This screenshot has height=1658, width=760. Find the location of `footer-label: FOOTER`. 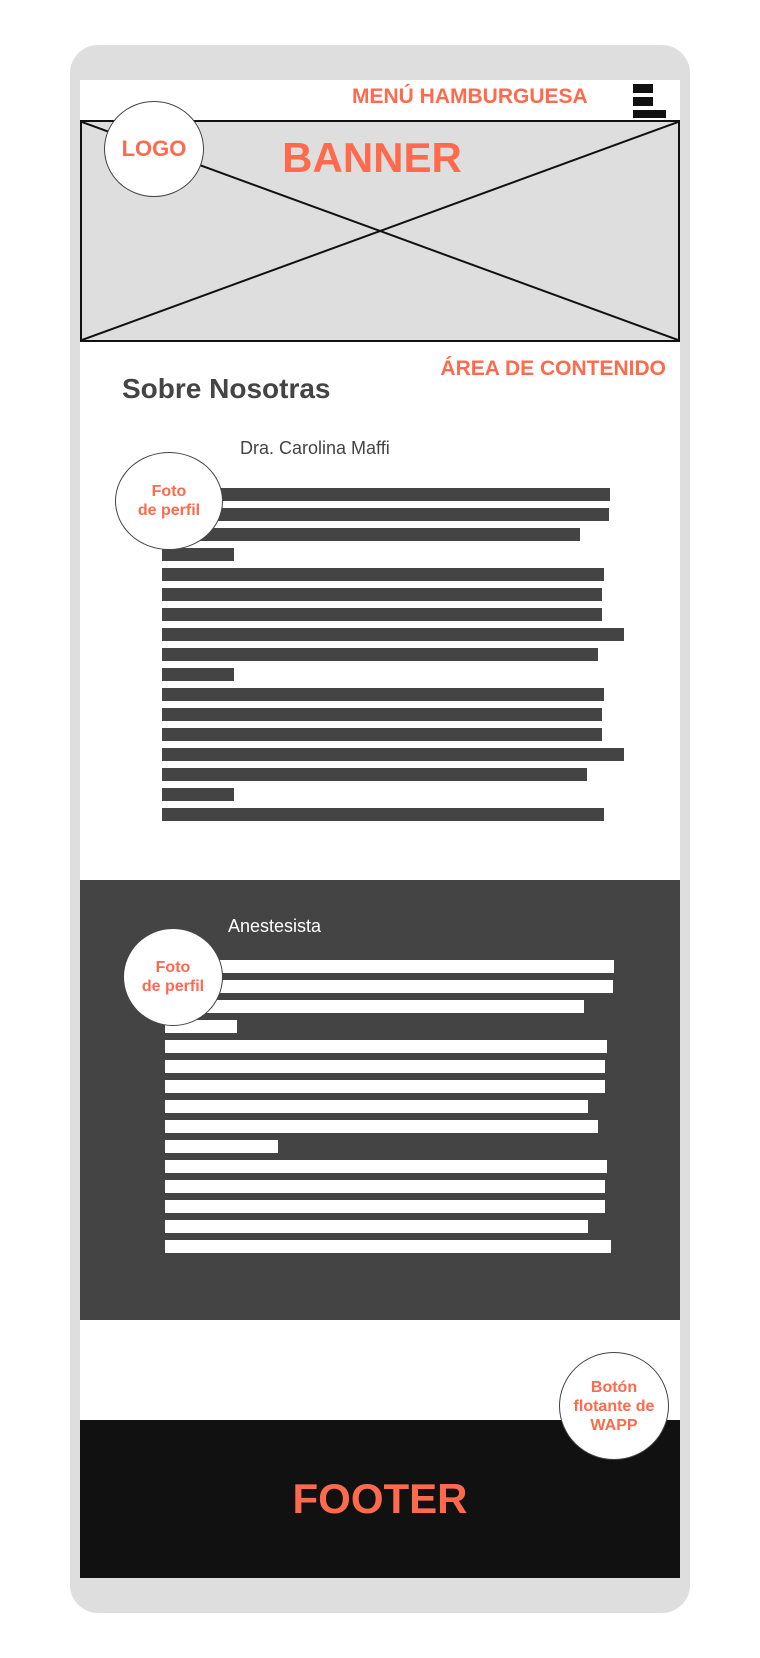

footer-label: FOOTER is located at coordinates (380, 1498).